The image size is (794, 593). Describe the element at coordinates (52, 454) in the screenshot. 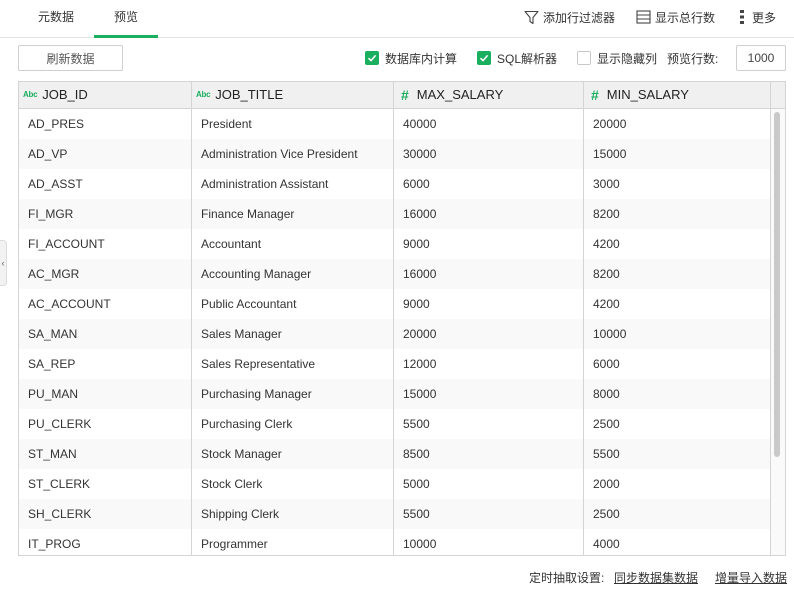

I see `table-cell: ST_MAN` at that location.